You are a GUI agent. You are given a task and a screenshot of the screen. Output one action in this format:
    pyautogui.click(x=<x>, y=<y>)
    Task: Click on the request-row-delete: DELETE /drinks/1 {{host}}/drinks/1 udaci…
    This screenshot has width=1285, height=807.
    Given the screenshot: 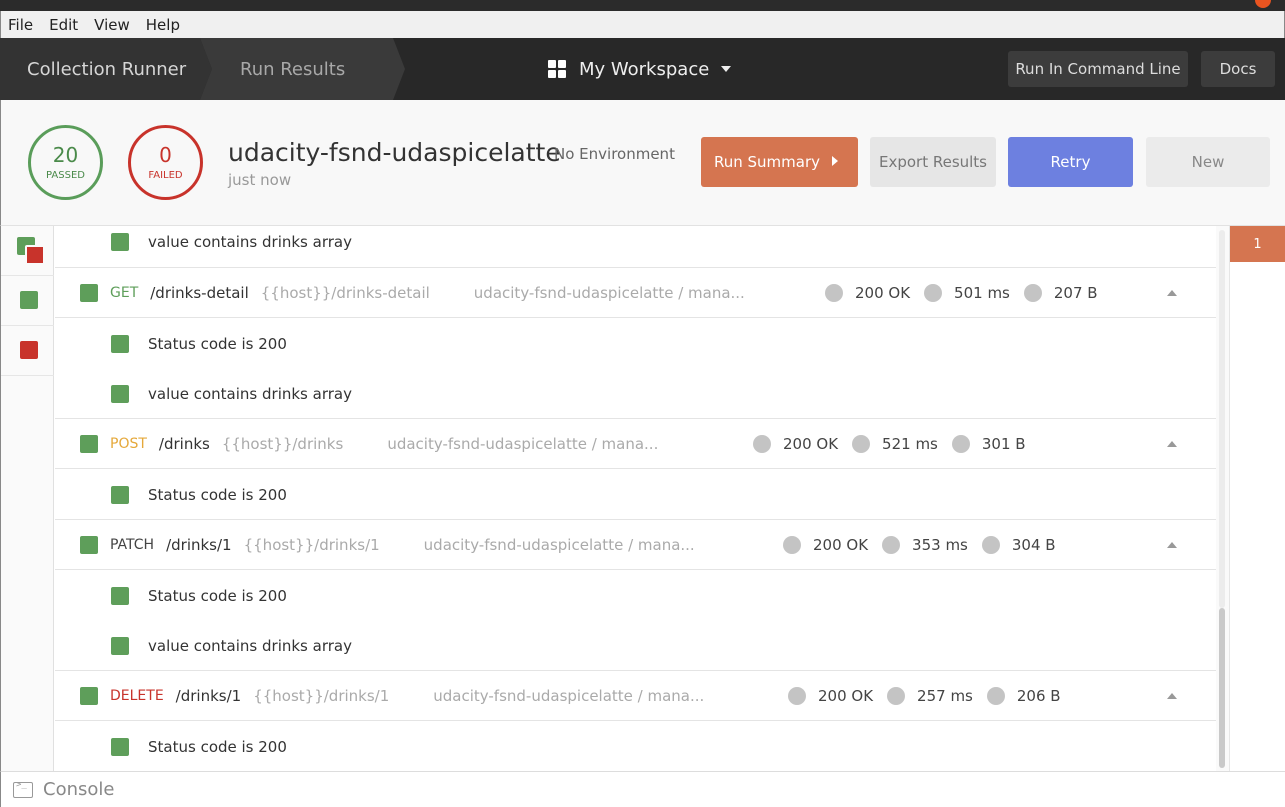 What is the action you would take?
    pyautogui.click(x=635, y=695)
    